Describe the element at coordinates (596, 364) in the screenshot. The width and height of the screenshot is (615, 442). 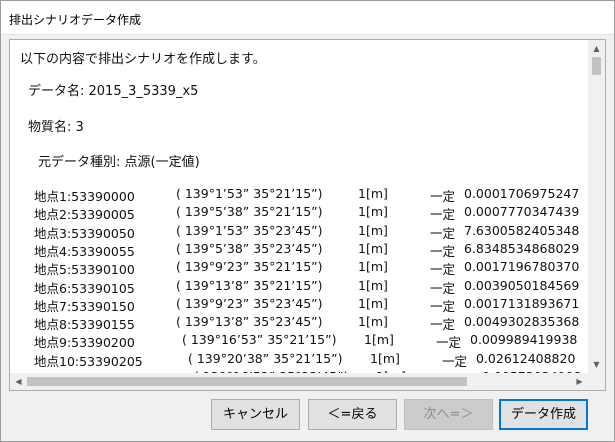
I see `scroll-down-arrow-icon: ▼` at that location.